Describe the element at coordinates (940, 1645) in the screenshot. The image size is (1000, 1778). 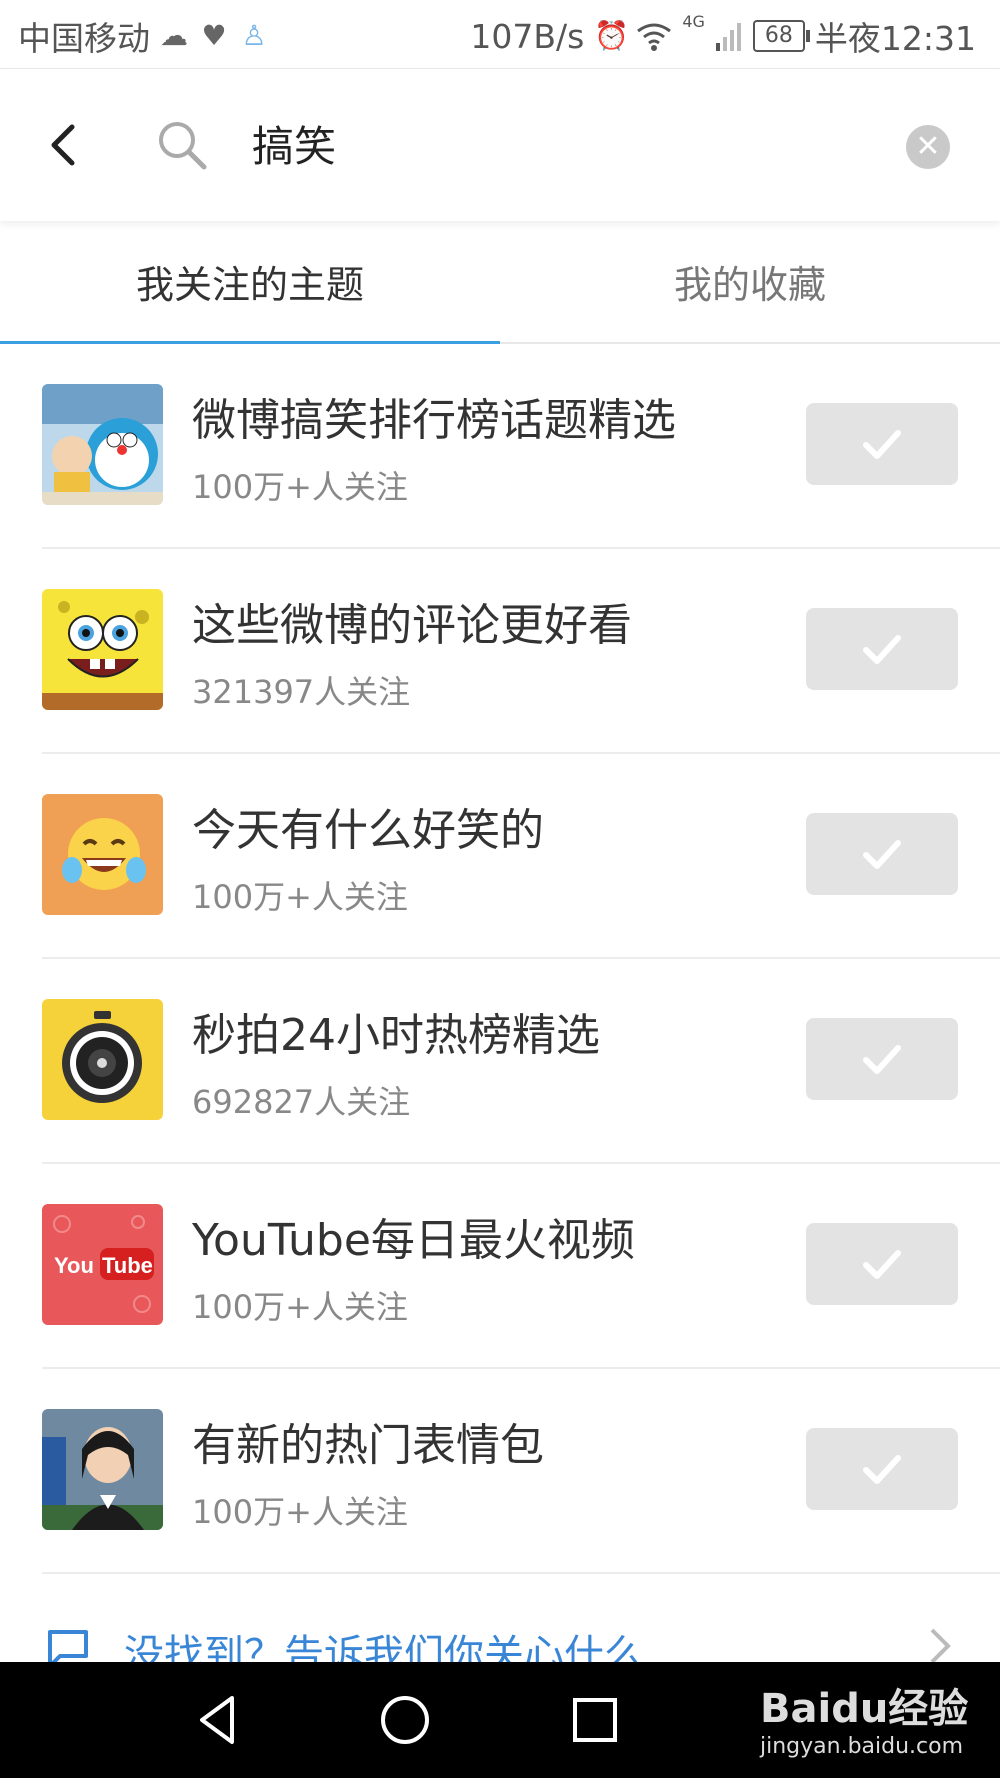
I see `chevron-right-icon` at that location.